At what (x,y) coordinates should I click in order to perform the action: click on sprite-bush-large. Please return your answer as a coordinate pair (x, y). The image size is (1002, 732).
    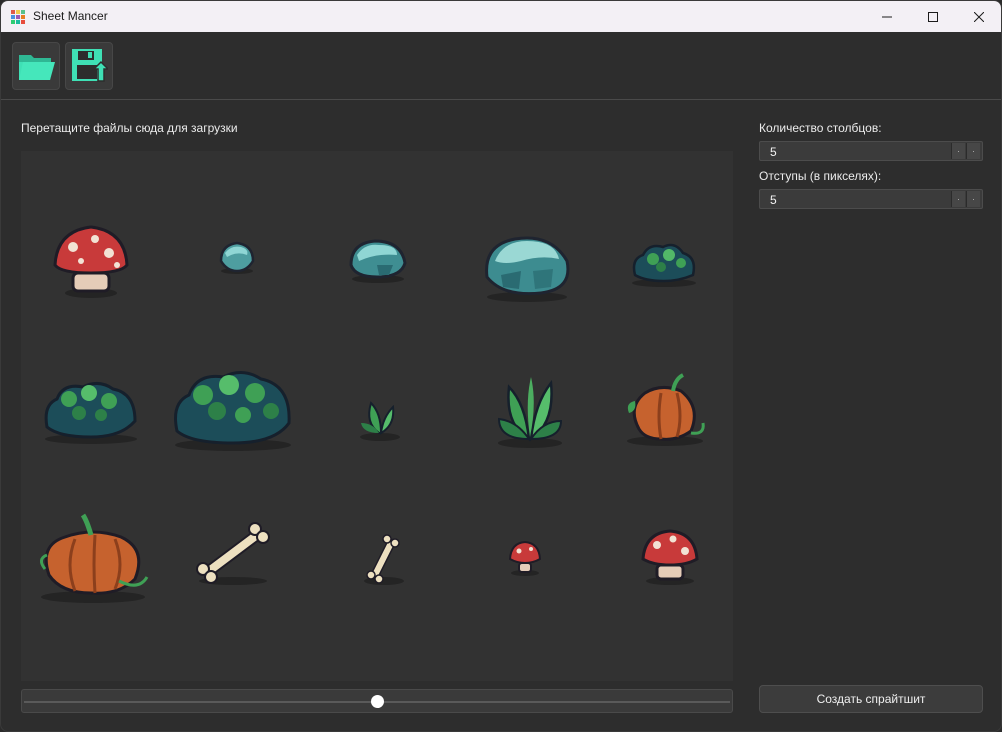
    Looking at the image, I should click on (232, 411).